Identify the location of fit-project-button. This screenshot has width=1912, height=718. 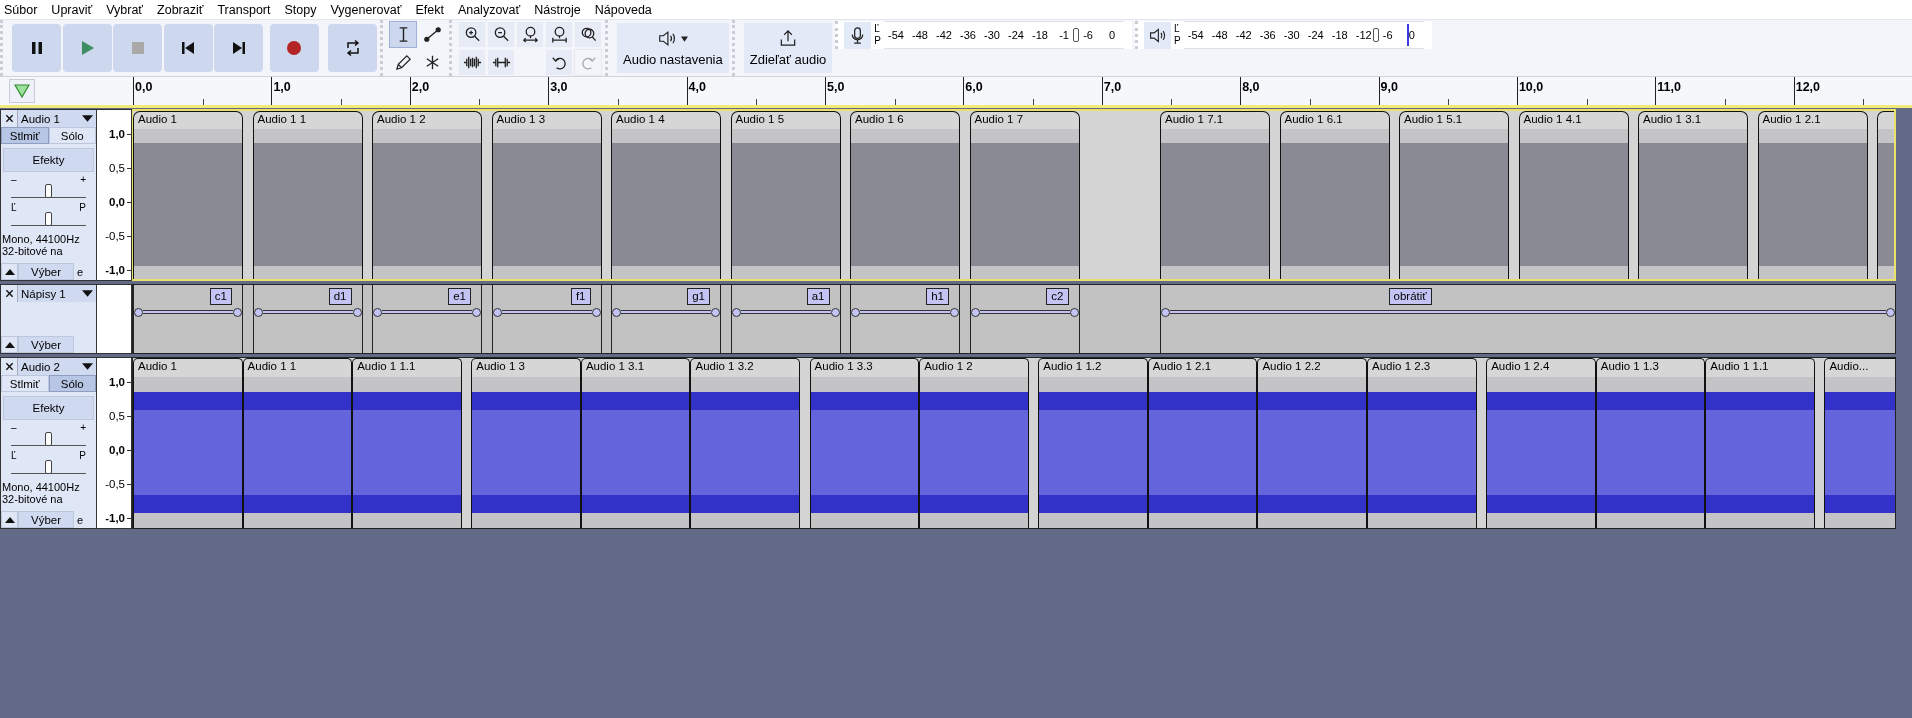
(559, 34).